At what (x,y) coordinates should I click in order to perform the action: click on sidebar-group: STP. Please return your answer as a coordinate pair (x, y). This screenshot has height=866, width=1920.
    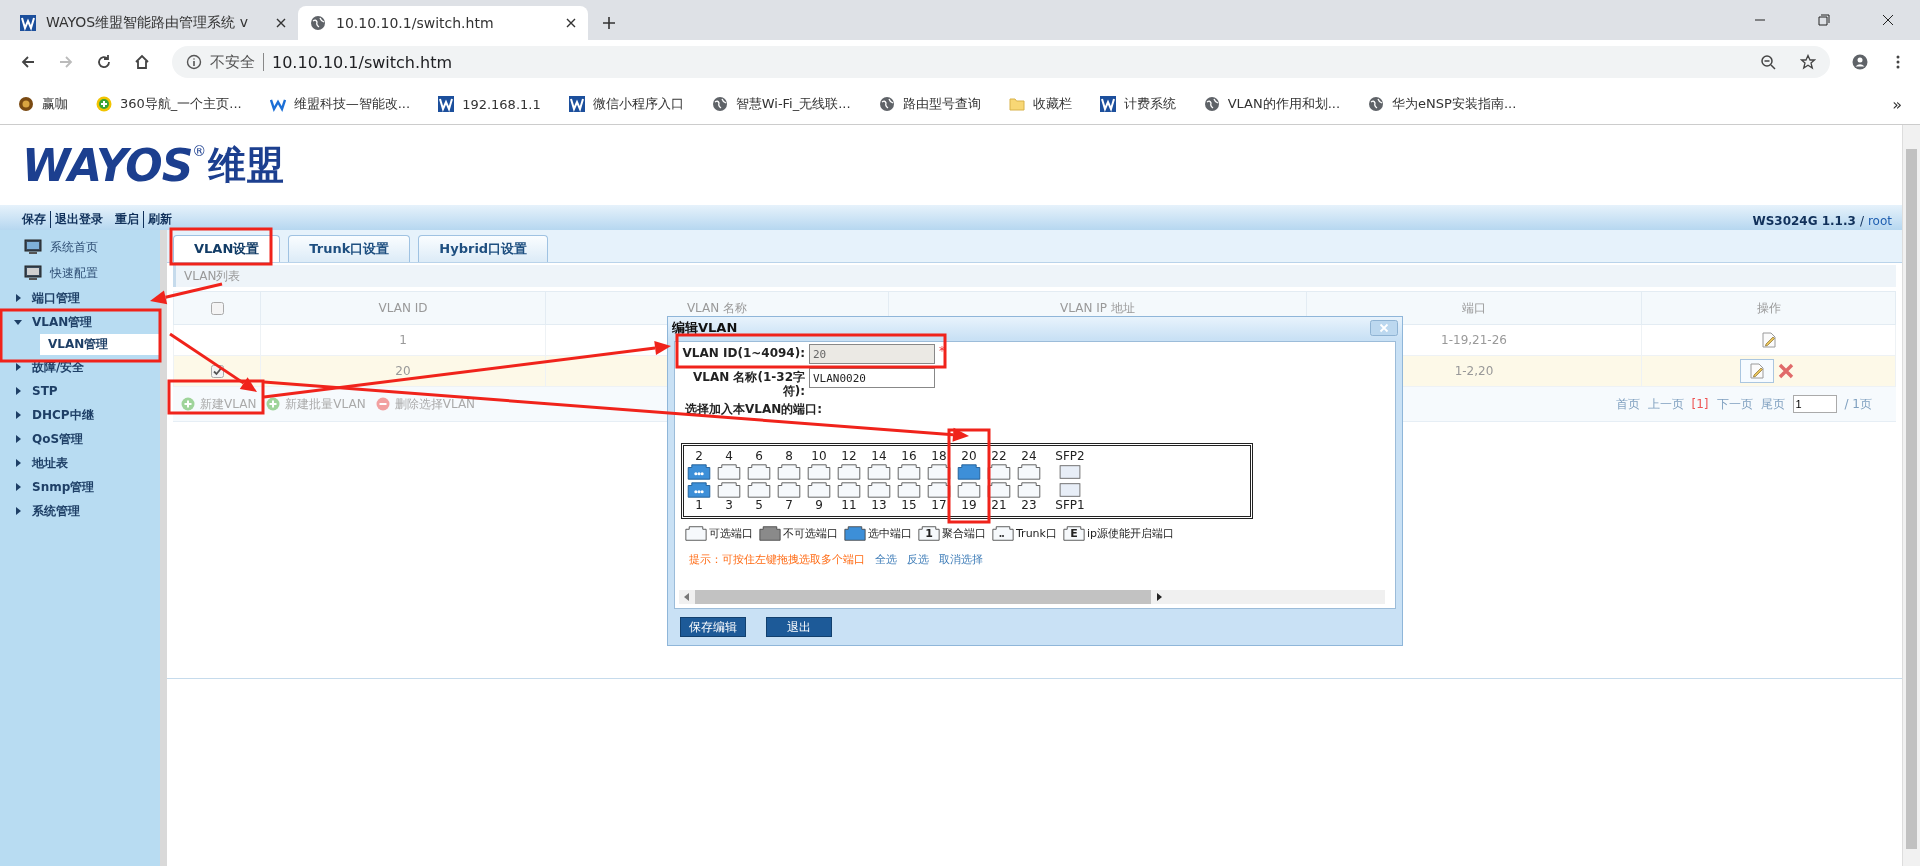
    Looking at the image, I should click on (80, 391).